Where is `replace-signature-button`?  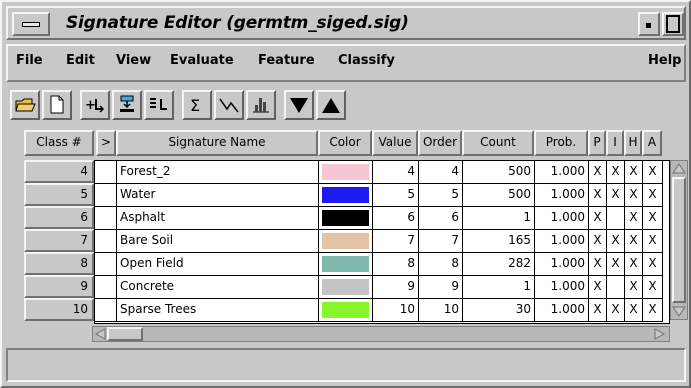
replace-signature-button is located at coordinates (127, 105).